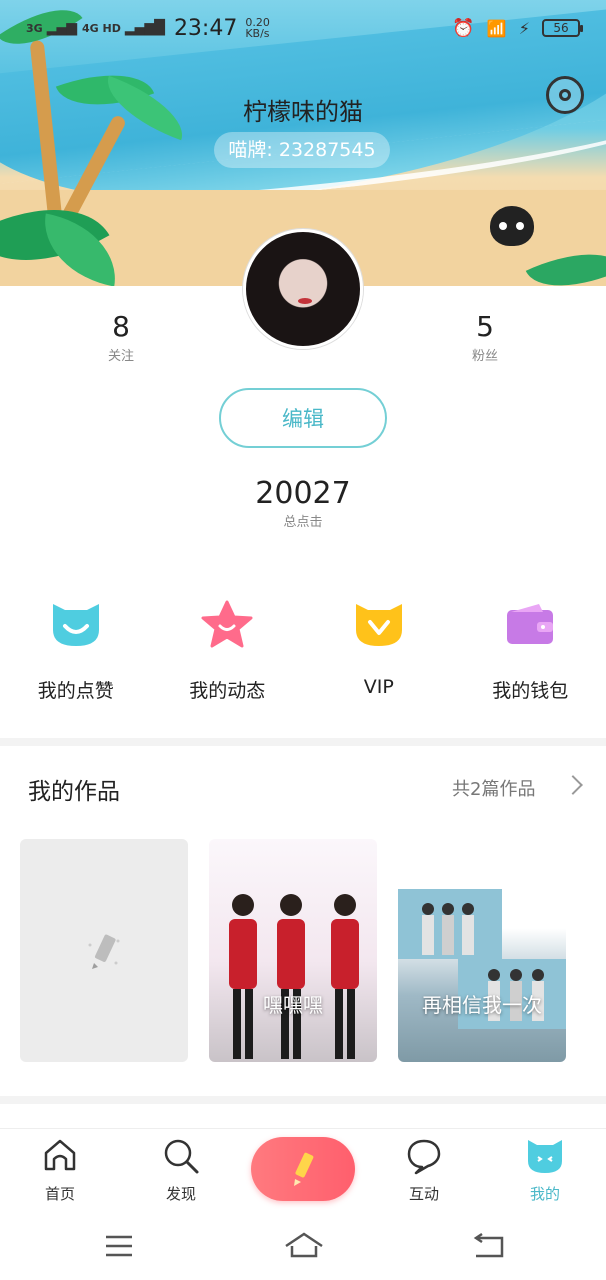 Image resolution: width=606 pixels, height=1280 pixels. I want to click on work-card-new, so click(104, 950).